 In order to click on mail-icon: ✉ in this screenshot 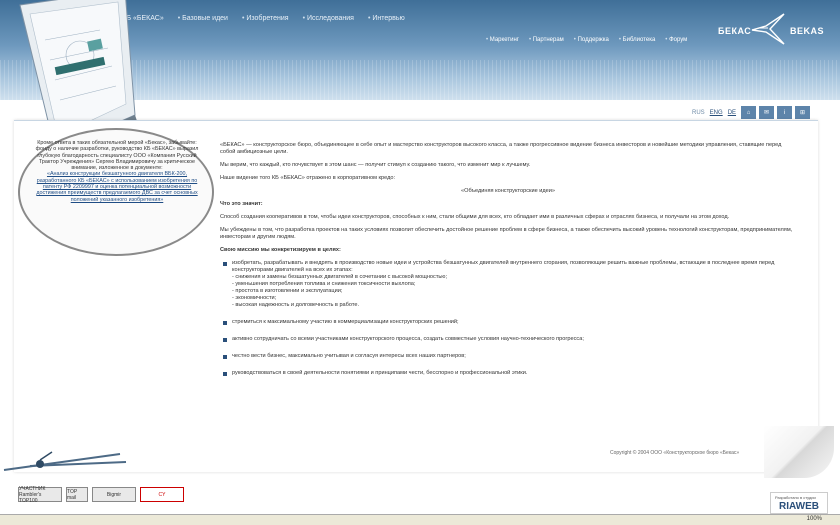, I will do `click(767, 112)`.